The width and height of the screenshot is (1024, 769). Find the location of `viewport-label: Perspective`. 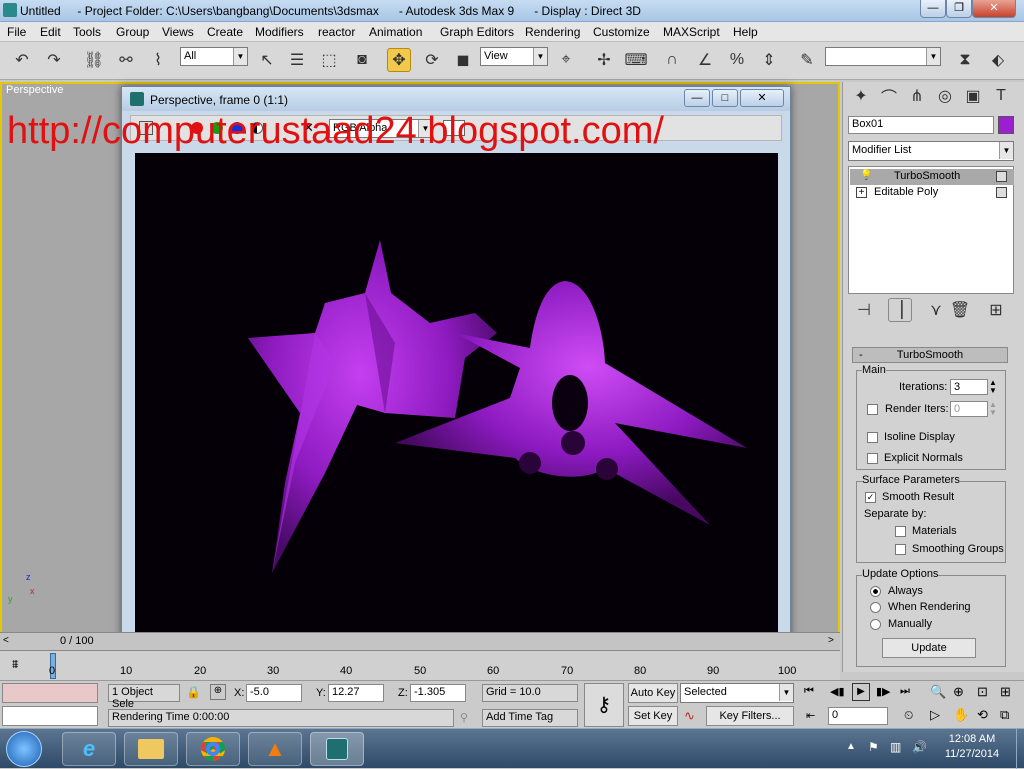

viewport-label: Perspective is located at coordinates (34, 90).